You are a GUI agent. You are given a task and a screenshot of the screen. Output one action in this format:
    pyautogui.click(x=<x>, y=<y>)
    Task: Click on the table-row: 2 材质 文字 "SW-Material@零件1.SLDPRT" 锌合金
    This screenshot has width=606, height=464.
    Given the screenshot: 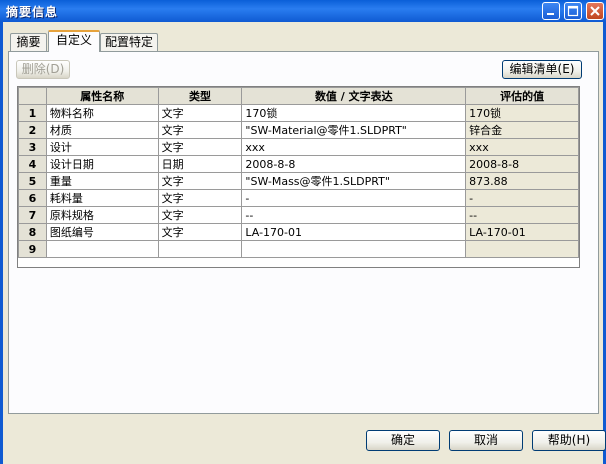 What is the action you would take?
    pyautogui.click(x=298, y=130)
    